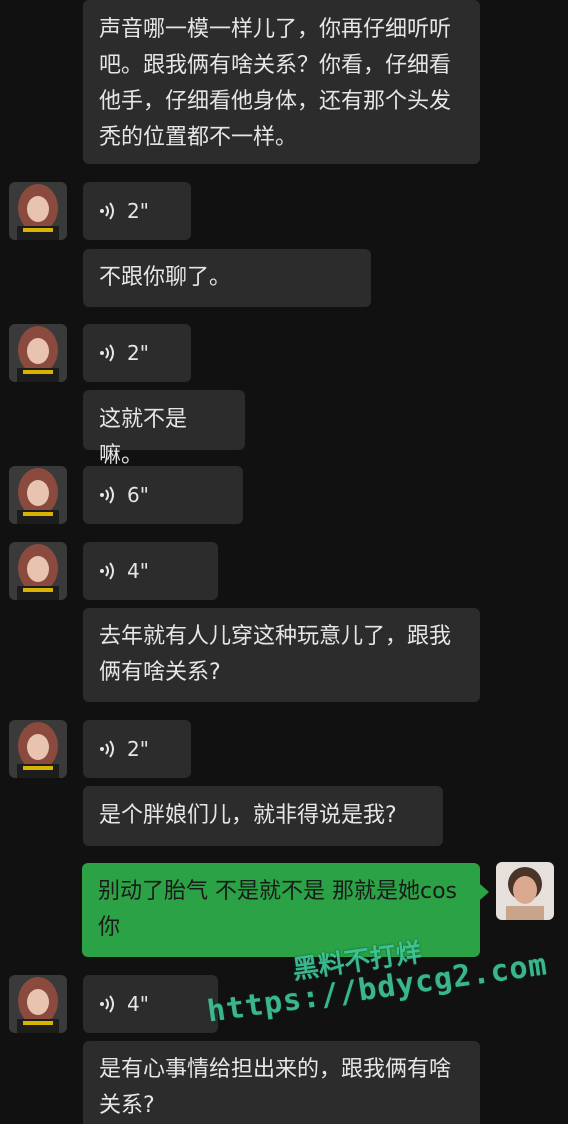  Describe the element at coordinates (163, 495) in the screenshot. I see `voice-message: 6"` at that location.